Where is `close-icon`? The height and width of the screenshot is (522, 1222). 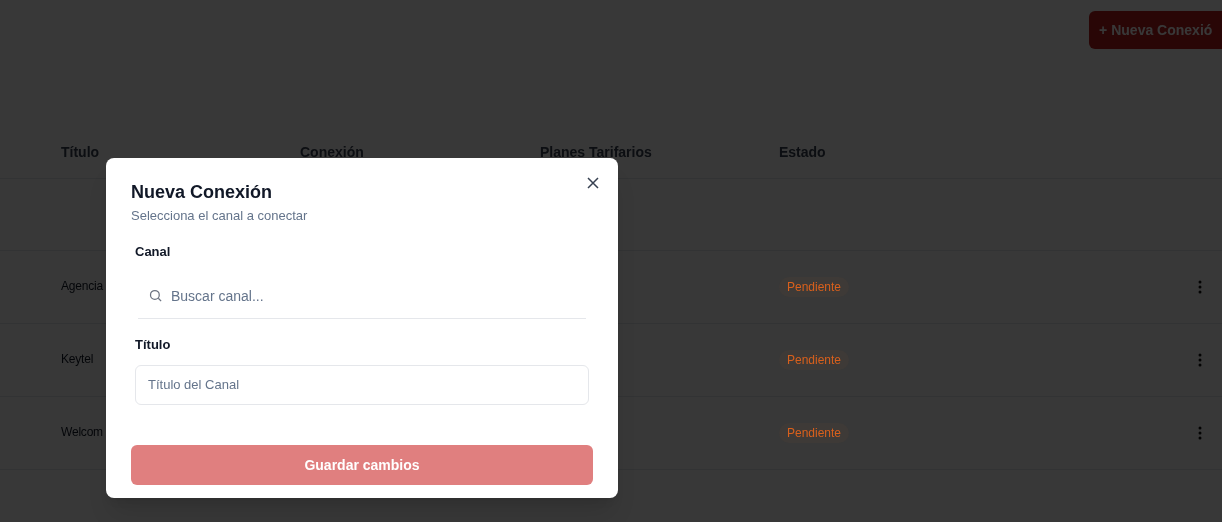
close-icon is located at coordinates (593, 183).